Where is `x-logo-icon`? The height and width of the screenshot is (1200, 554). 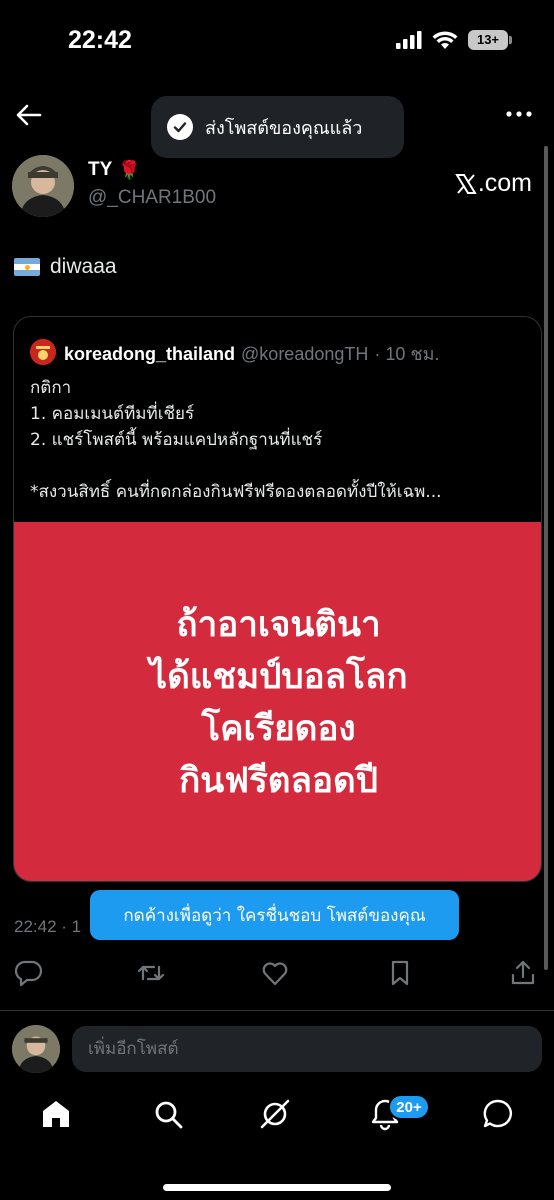
x-logo-icon is located at coordinates (466, 183).